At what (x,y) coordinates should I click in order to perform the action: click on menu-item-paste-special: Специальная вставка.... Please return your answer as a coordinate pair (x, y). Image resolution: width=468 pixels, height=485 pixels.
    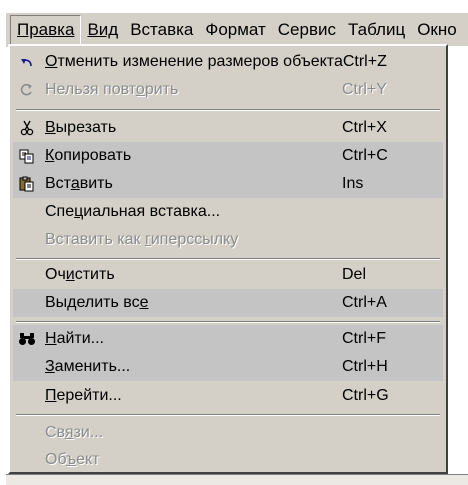
    Looking at the image, I should click on (228, 212).